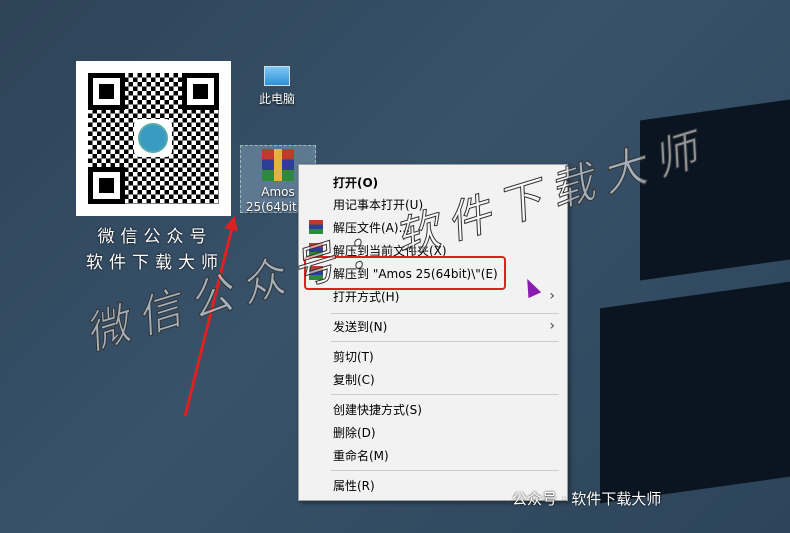 The image size is (790, 533). I want to click on qr-code, so click(153, 138).